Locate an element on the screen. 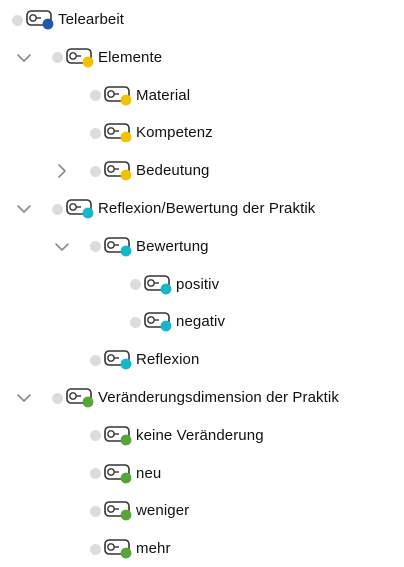  tree-item-bewertung: Bewertung is located at coordinates (131, 247).